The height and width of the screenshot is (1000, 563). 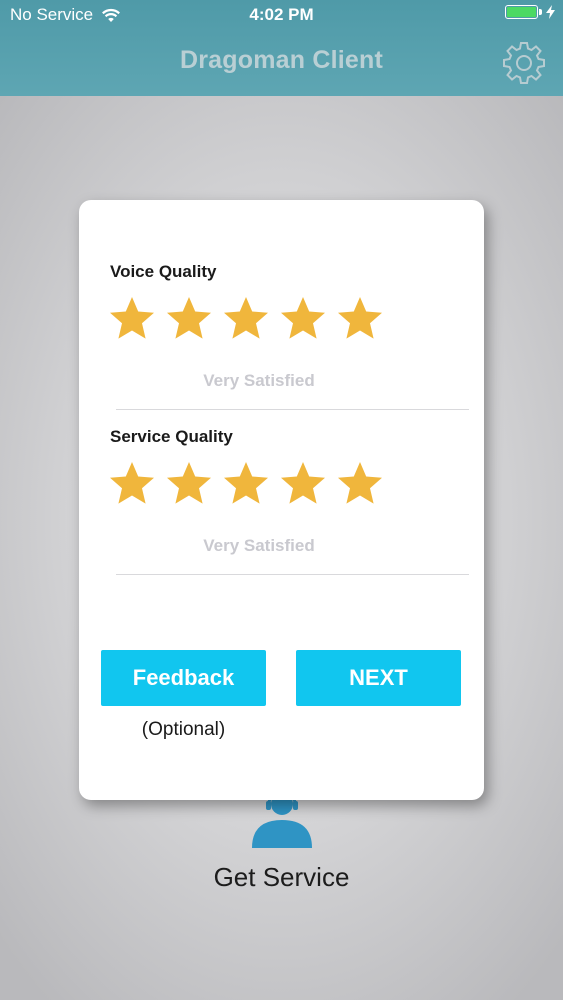 I want to click on app-title: Dragoman Client, so click(x=281, y=60).